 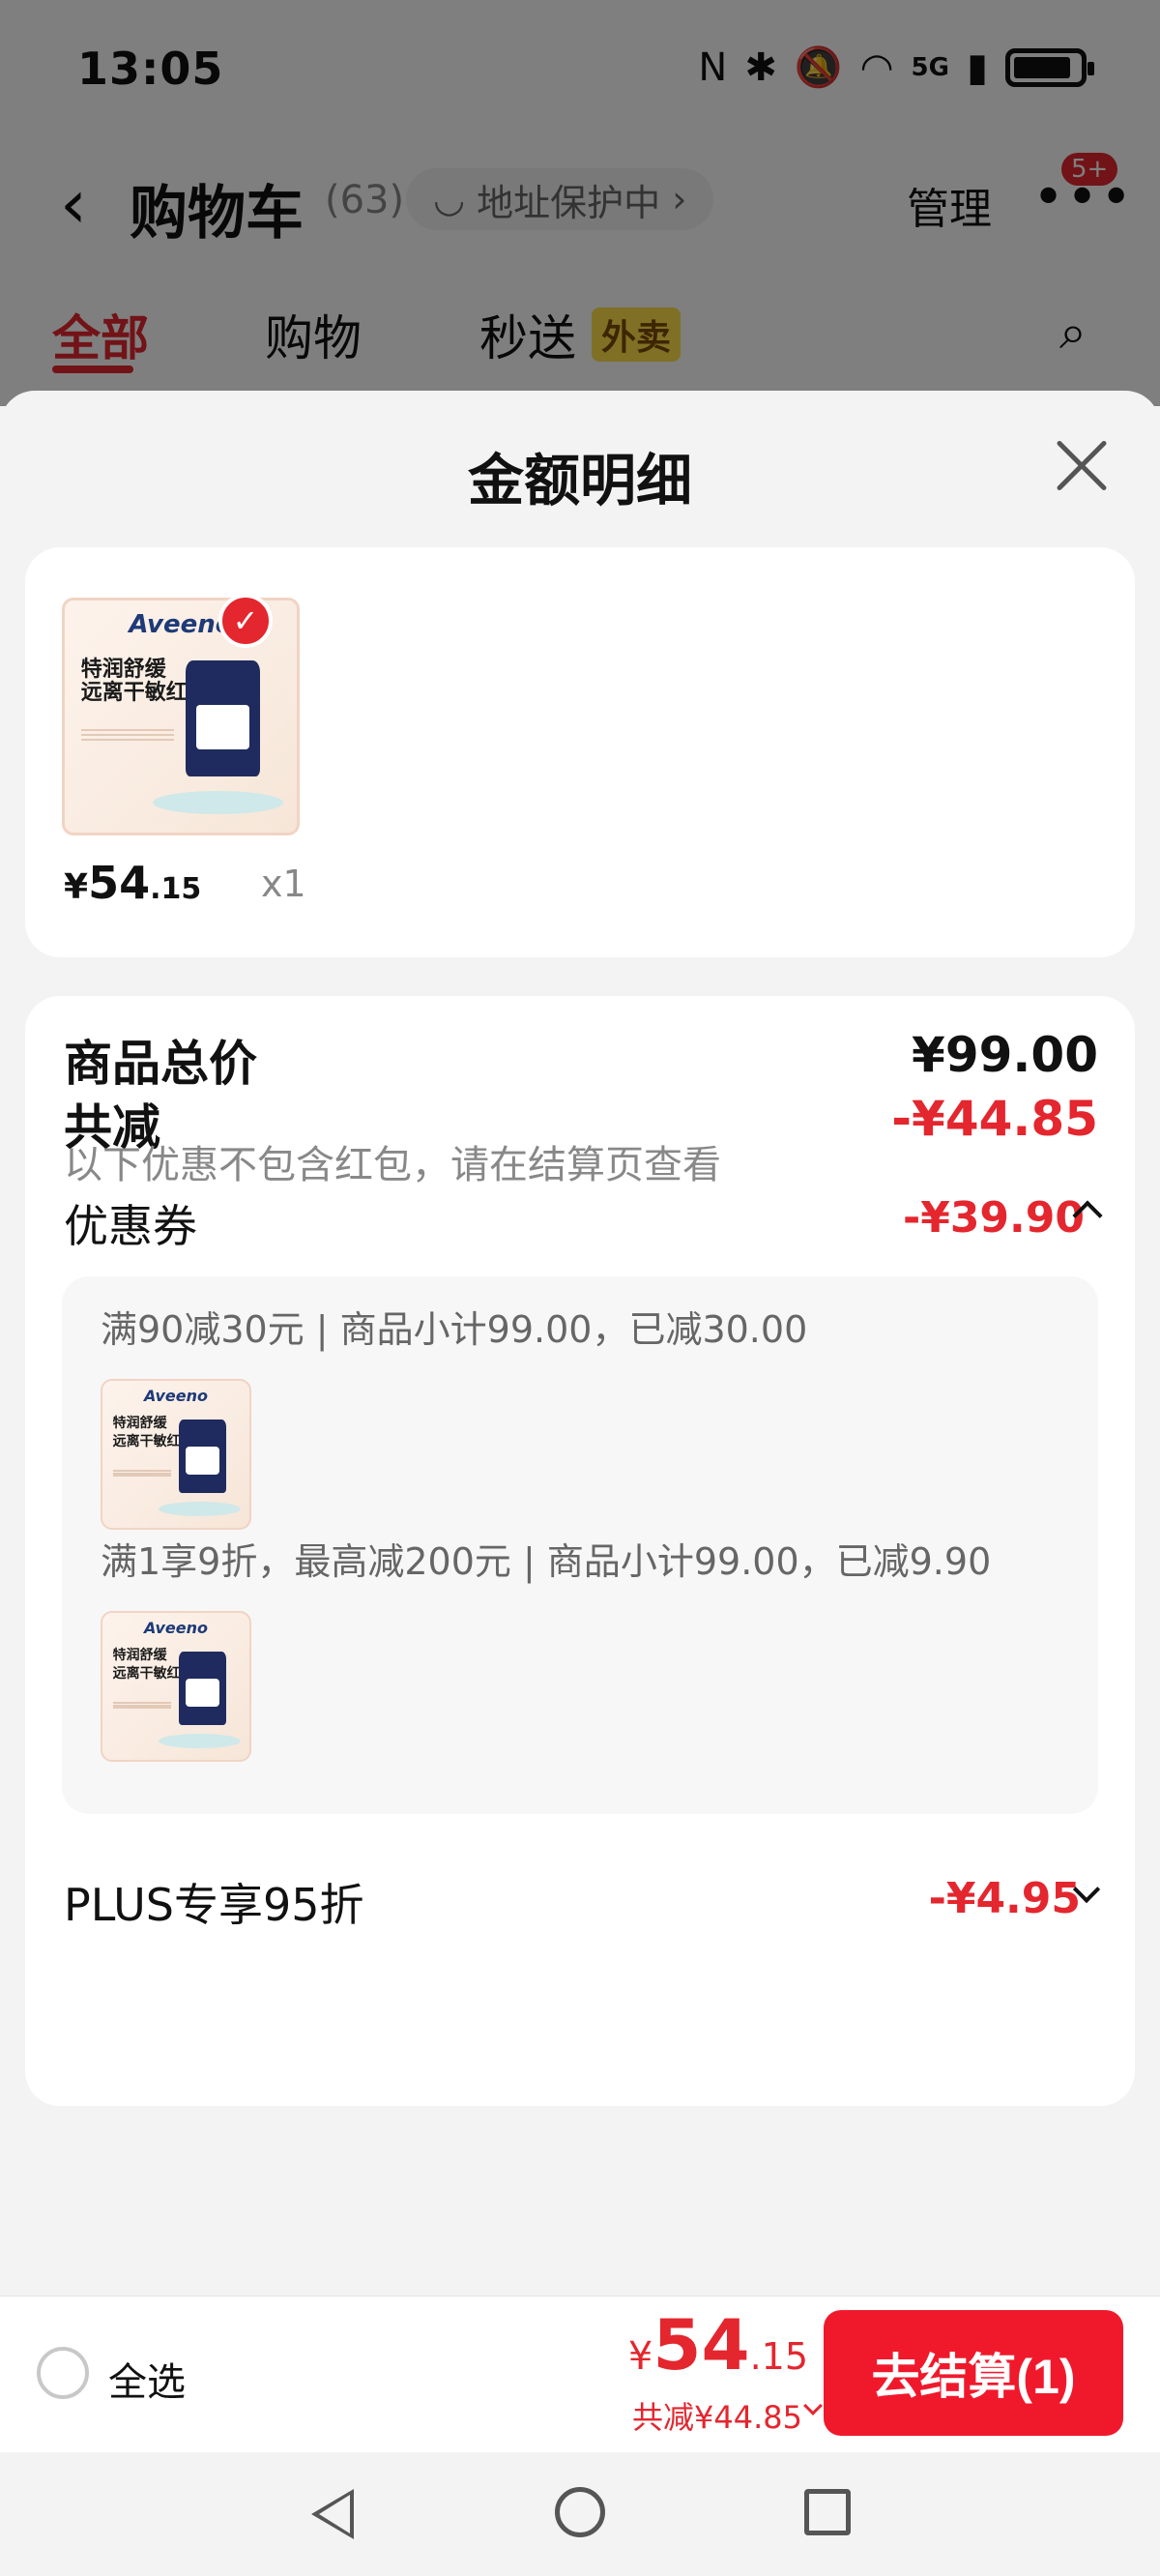 What do you see at coordinates (1005, 1055) in the screenshot?
I see `total-price-value: ¥99.00` at bounding box center [1005, 1055].